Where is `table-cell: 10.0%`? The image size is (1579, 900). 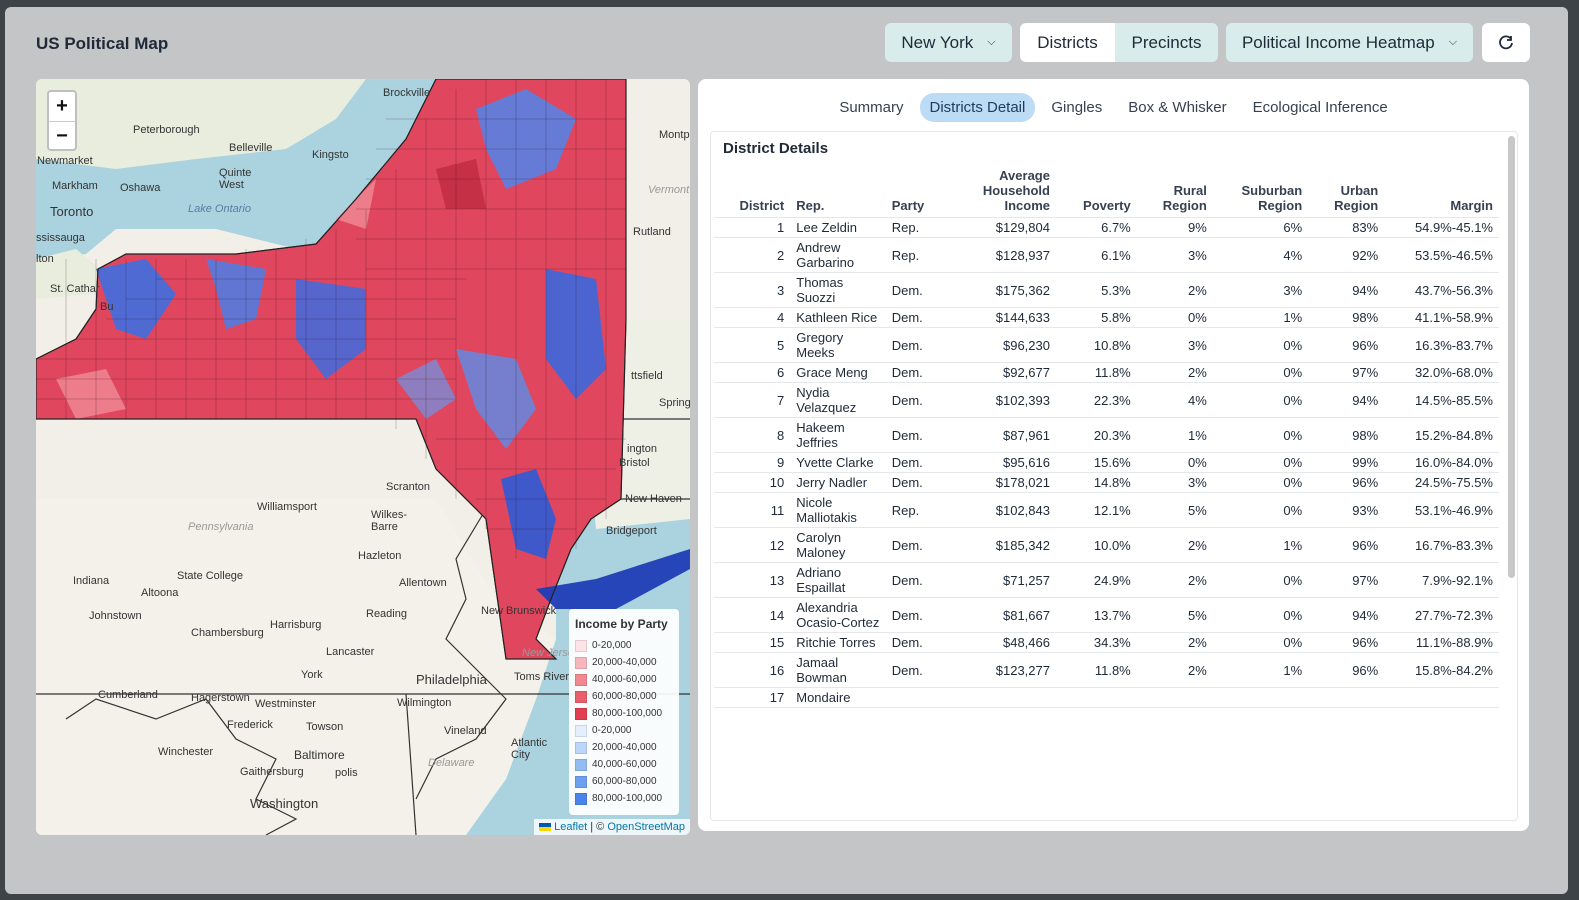 table-cell: 10.0% is located at coordinates (1096, 545).